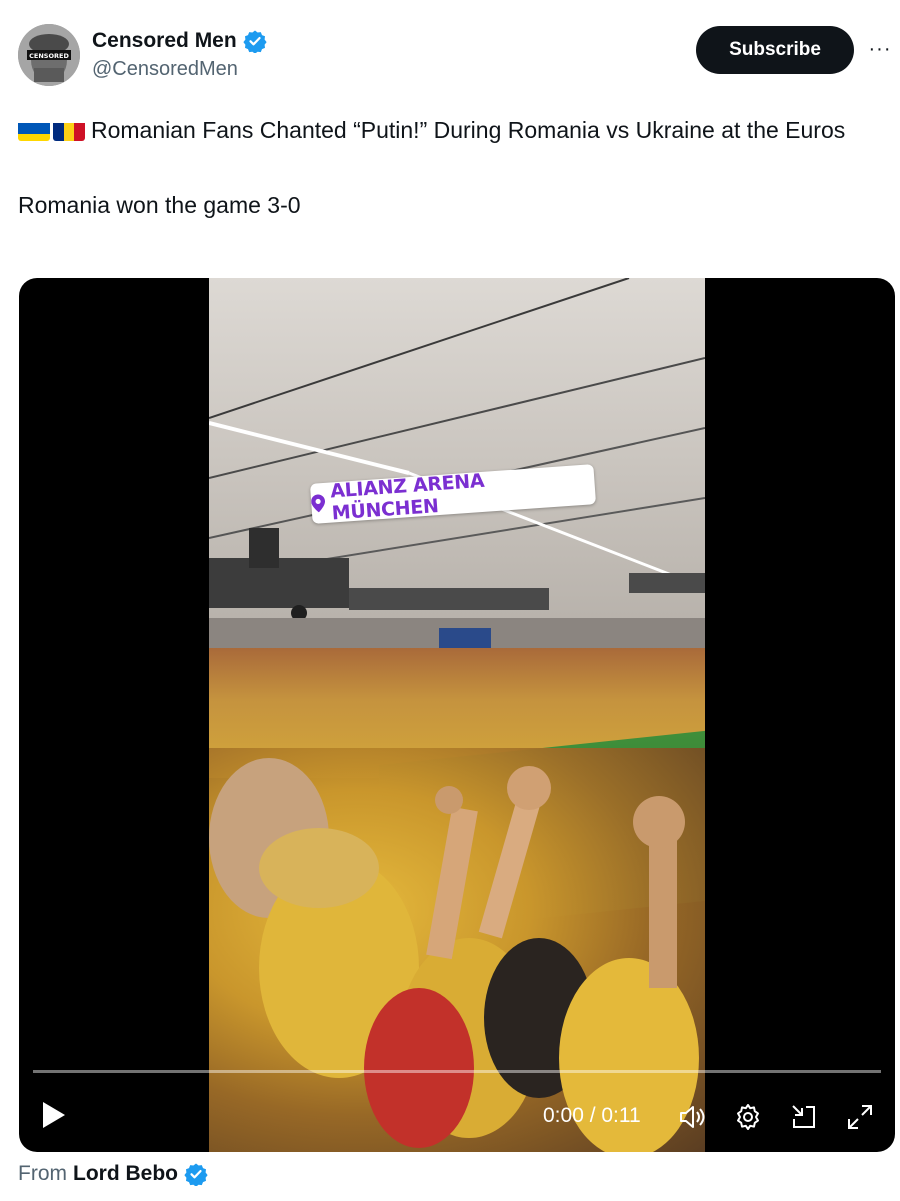  Describe the element at coordinates (179, 69) in the screenshot. I see `author-handle: @CensoredMen` at that location.